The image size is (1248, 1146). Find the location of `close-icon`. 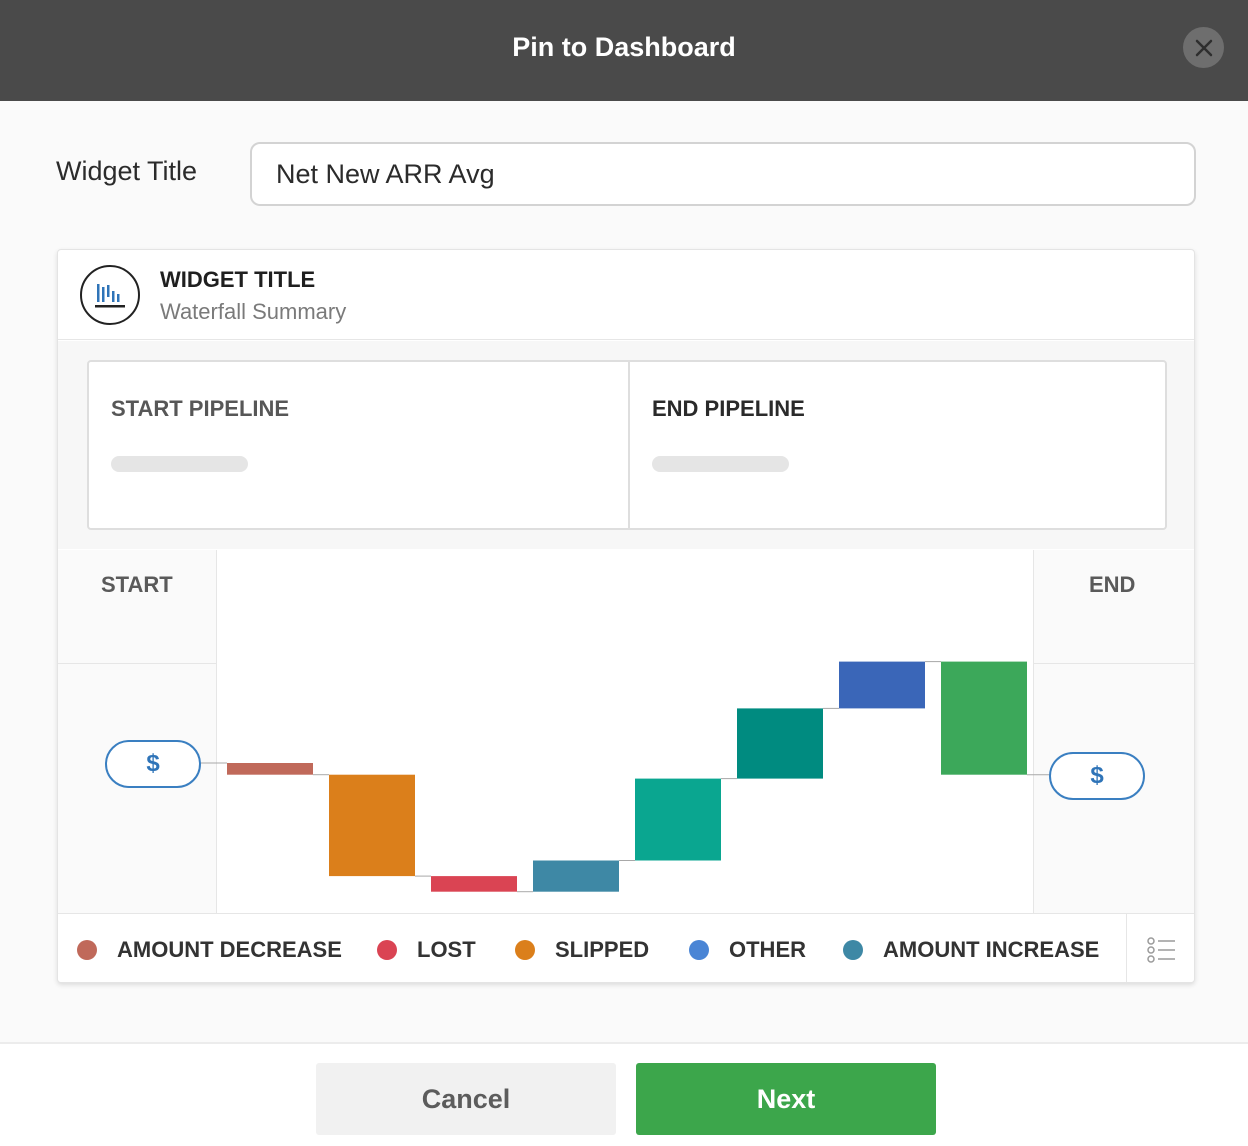

close-icon is located at coordinates (1203, 47).